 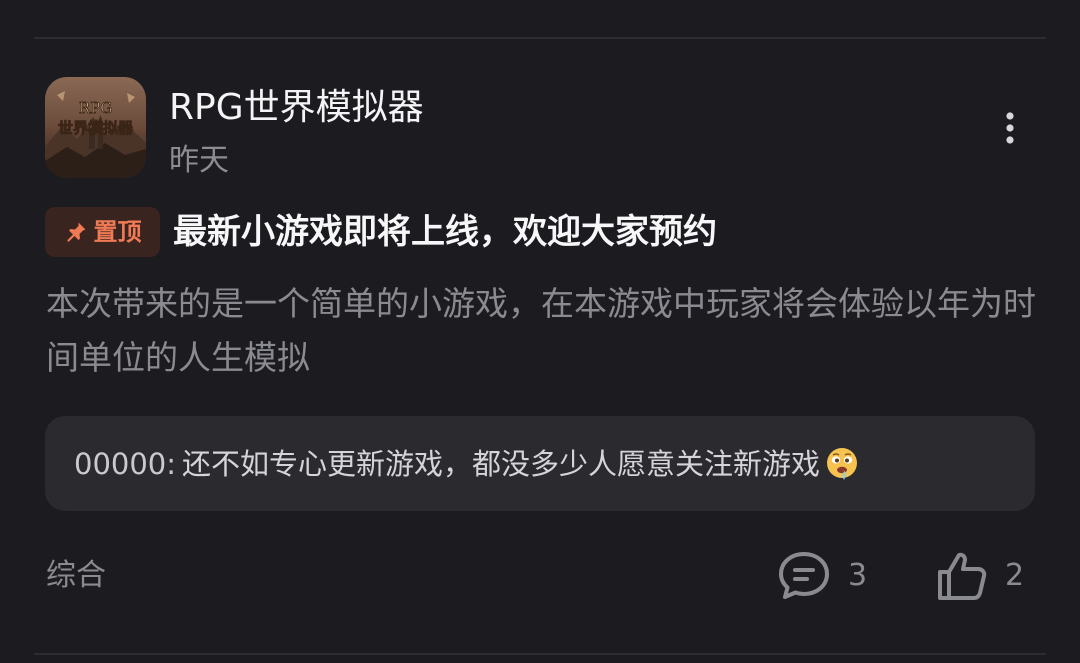 I want to click on comment-icon, so click(x=804, y=575).